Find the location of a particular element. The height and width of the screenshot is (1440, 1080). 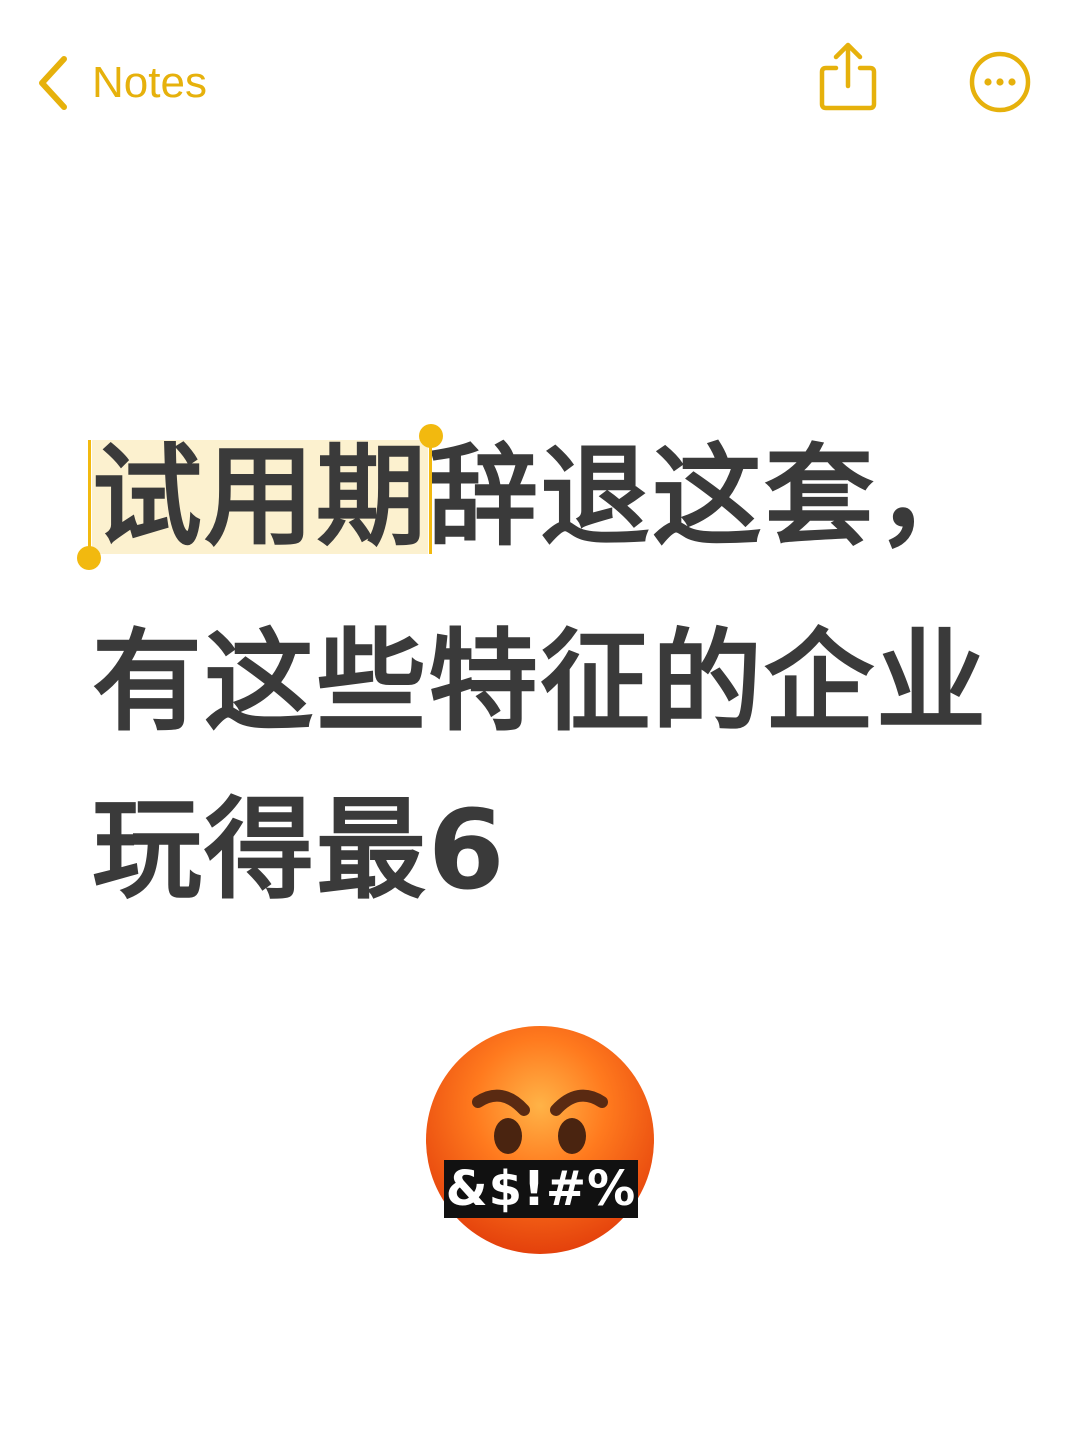

more-options-button is located at coordinates (1000, 82).